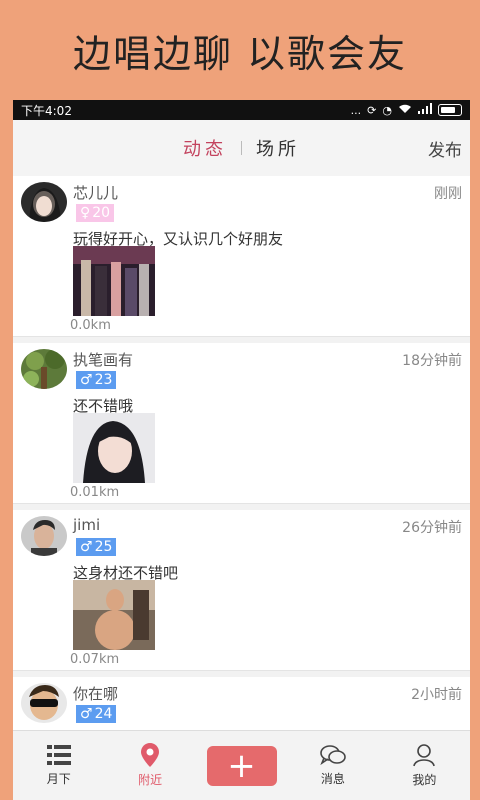  I want to click on female-icon: ♀, so click(85, 213).